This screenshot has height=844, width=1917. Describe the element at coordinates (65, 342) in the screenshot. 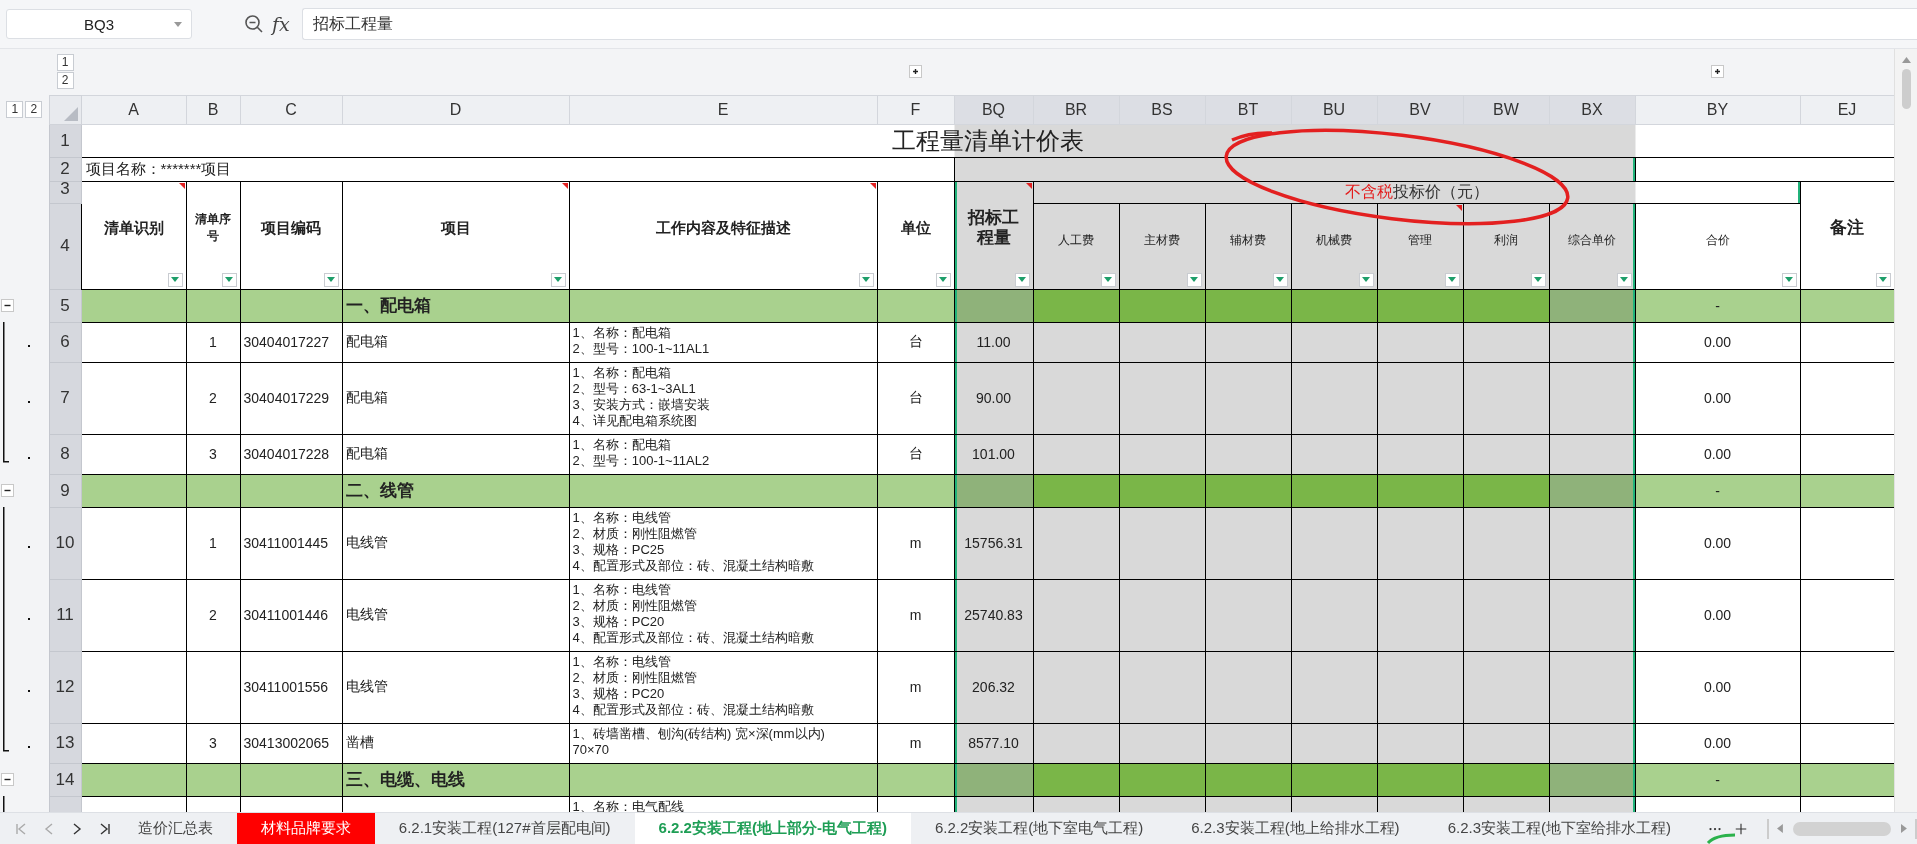

I see `row-number: 6` at that location.